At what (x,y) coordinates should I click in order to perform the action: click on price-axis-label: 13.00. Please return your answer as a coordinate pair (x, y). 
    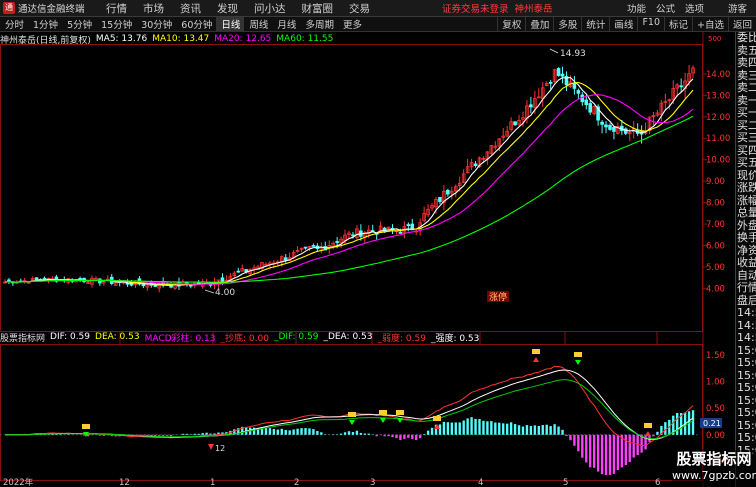
    Looking at the image, I should click on (718, 96).